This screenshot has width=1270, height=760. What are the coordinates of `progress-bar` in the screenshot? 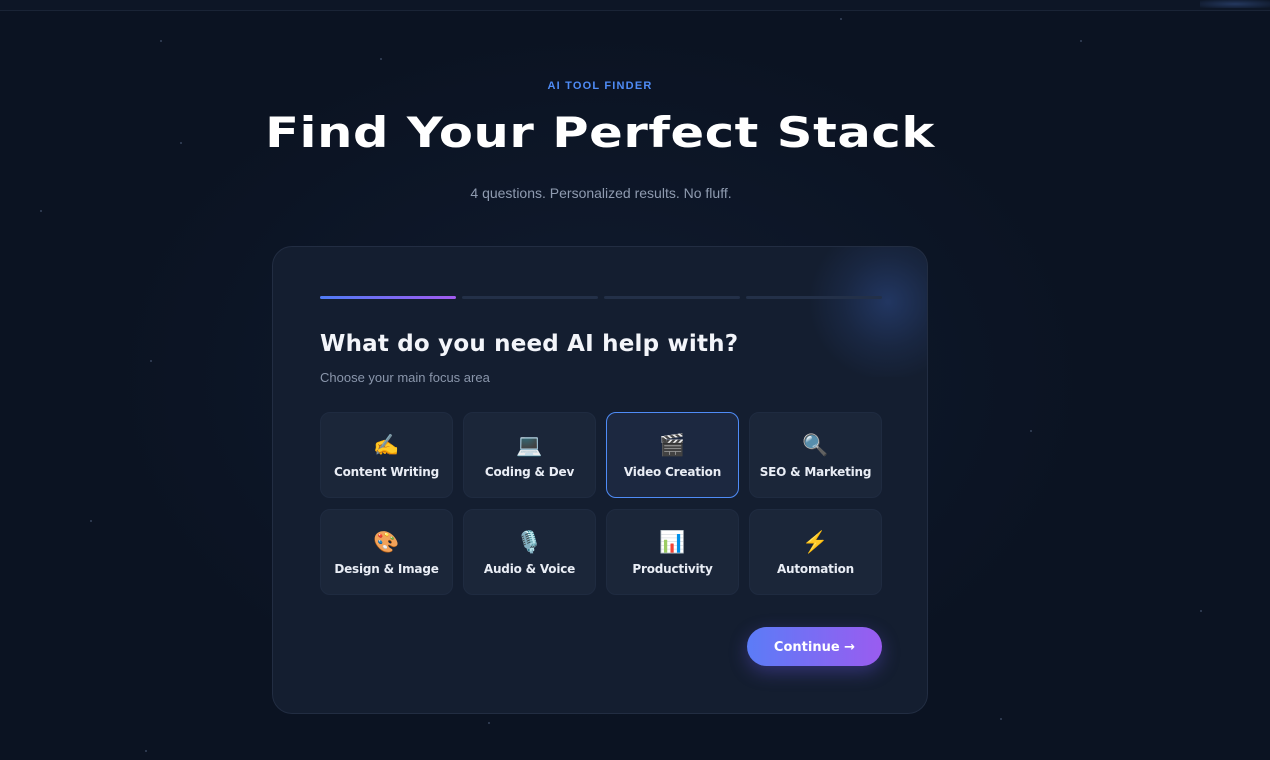 It's located at (601, 298).